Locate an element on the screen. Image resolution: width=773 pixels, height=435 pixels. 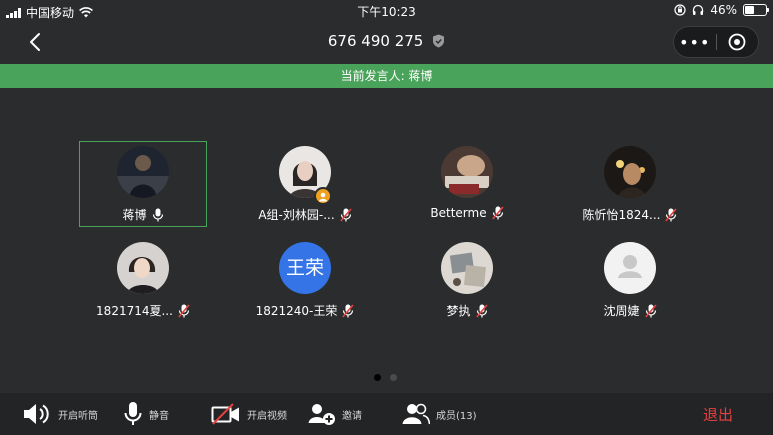
close-button is located at coordinates (738, 42).